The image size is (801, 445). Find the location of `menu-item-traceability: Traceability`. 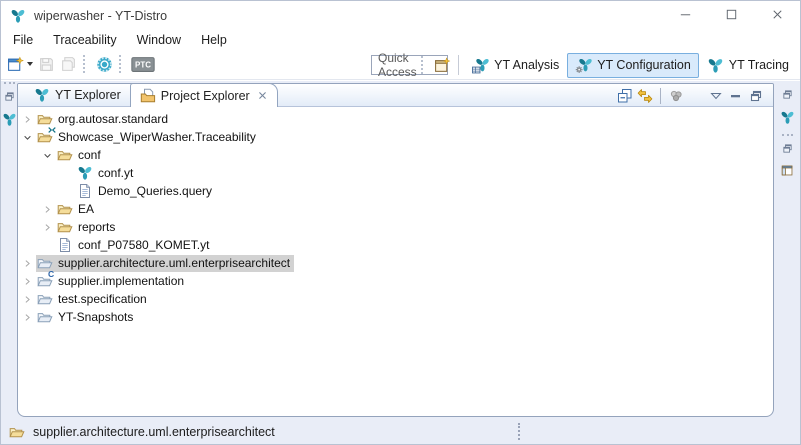

menu-item-traceability: Traceability is located at coordinates (84, 40).